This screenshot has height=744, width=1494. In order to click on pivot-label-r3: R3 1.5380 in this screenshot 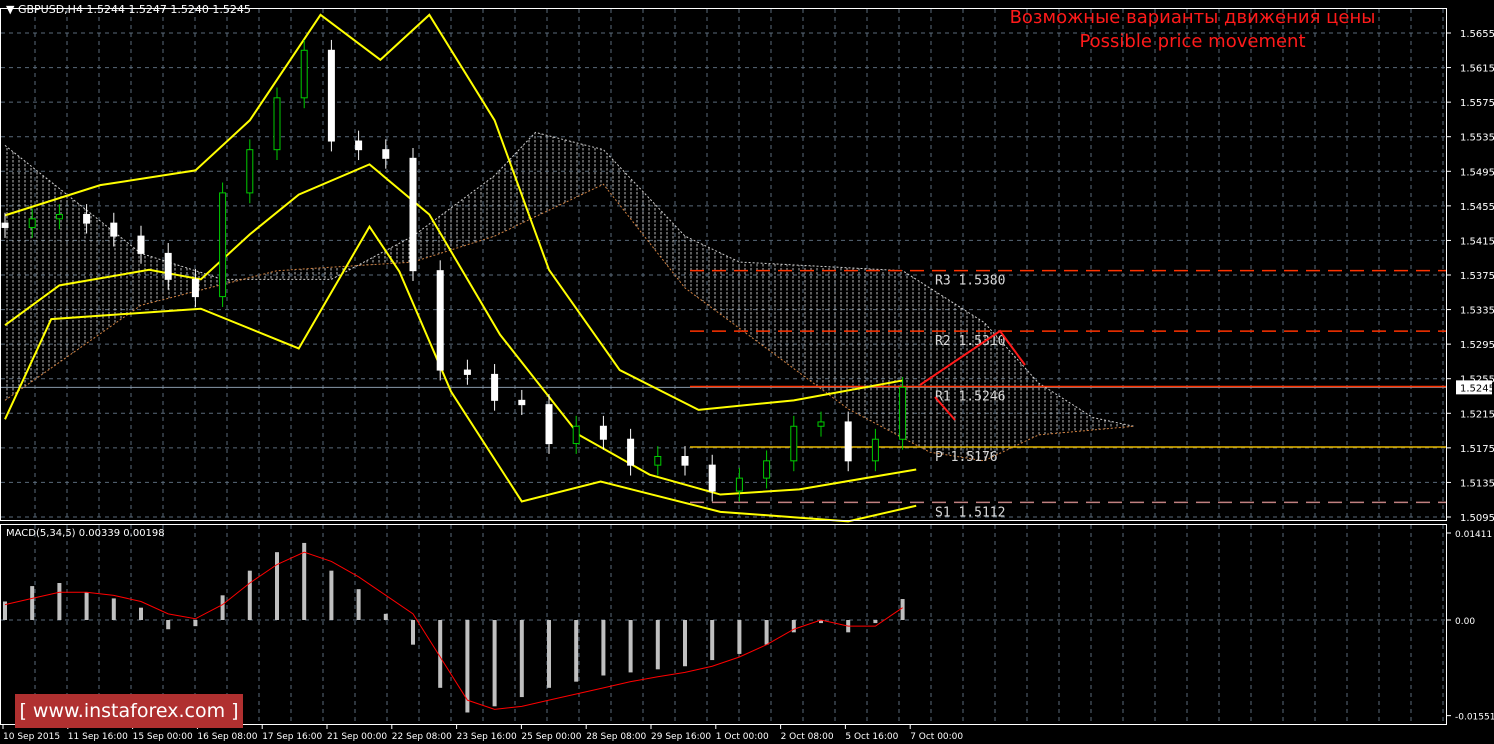, I will do `click(970, 281)`.